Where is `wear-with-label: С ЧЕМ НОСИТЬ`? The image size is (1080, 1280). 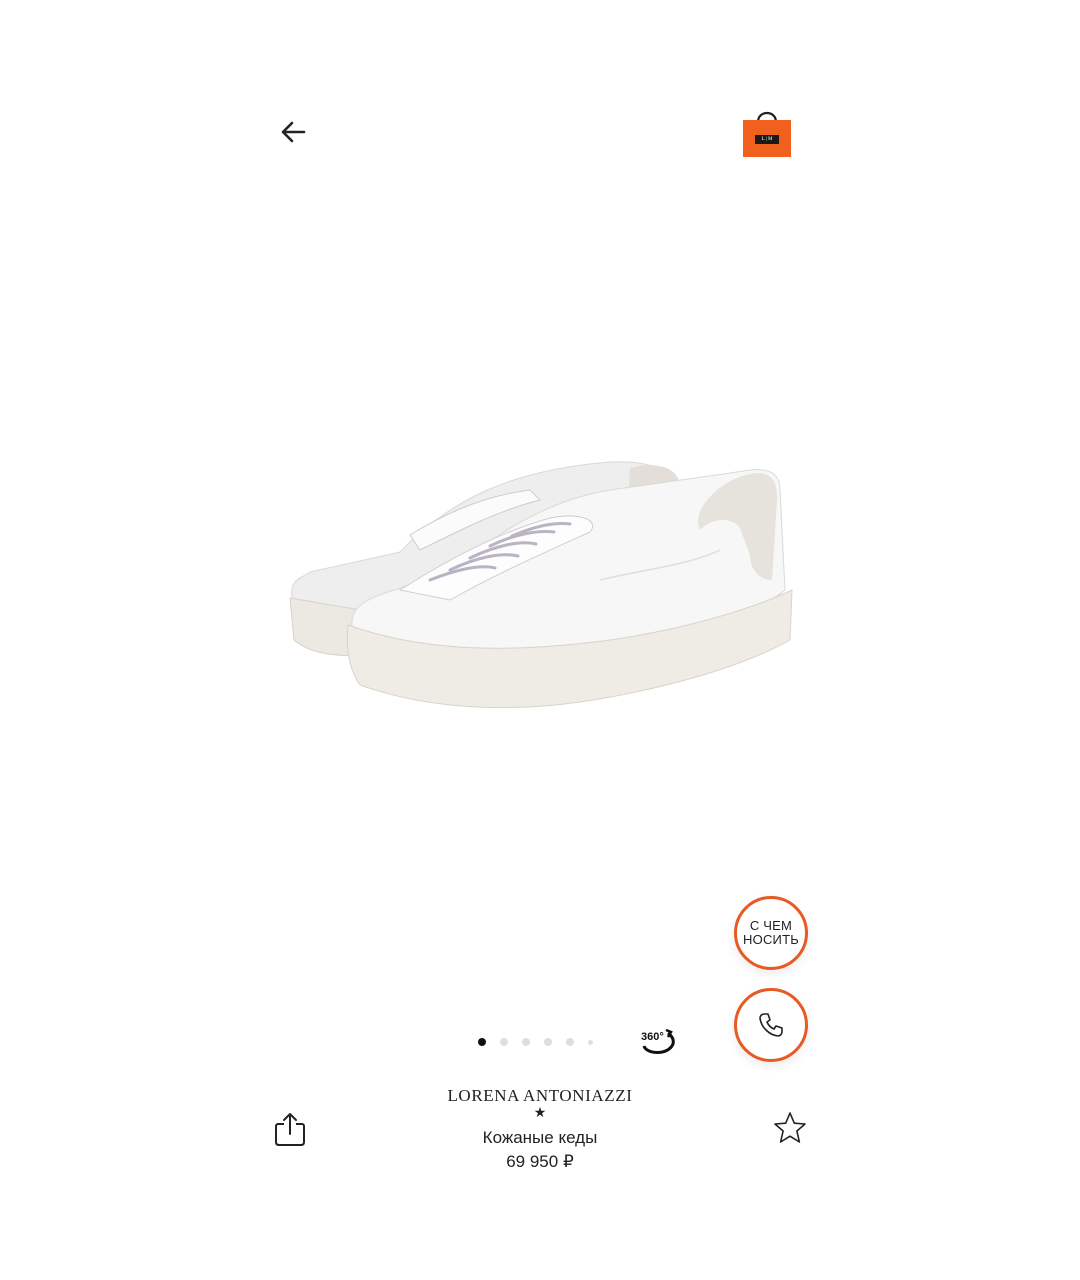
wear-with-label: С ЧЕМ НОСИТЬ is located at coordinates (771, 933).